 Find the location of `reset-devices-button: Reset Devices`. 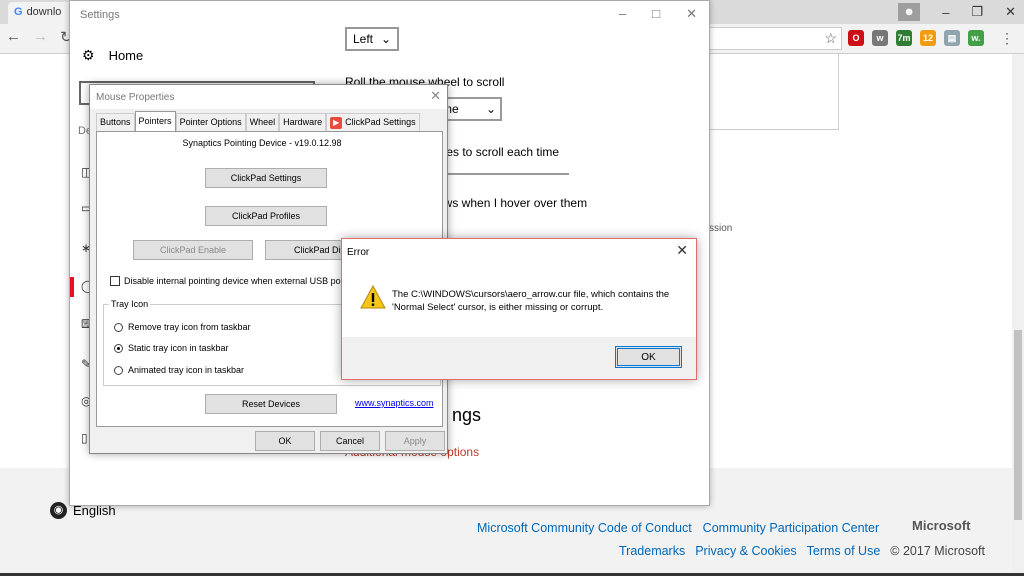

reset-devices-button: Reset Devices is located at coordinates (271, 404).